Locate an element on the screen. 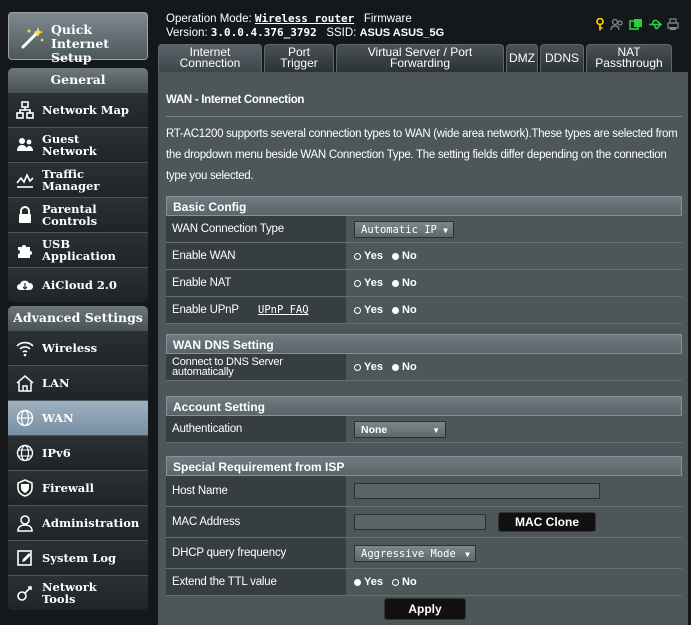  field-label: Host Name is located at coordinates (256, 491).